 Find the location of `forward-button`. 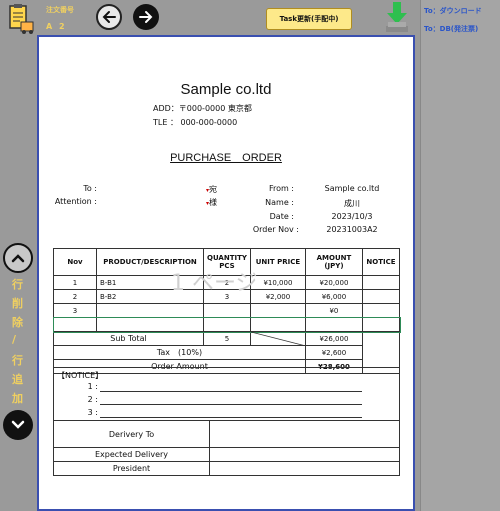

forward-button is located at coordinates (146, 17).